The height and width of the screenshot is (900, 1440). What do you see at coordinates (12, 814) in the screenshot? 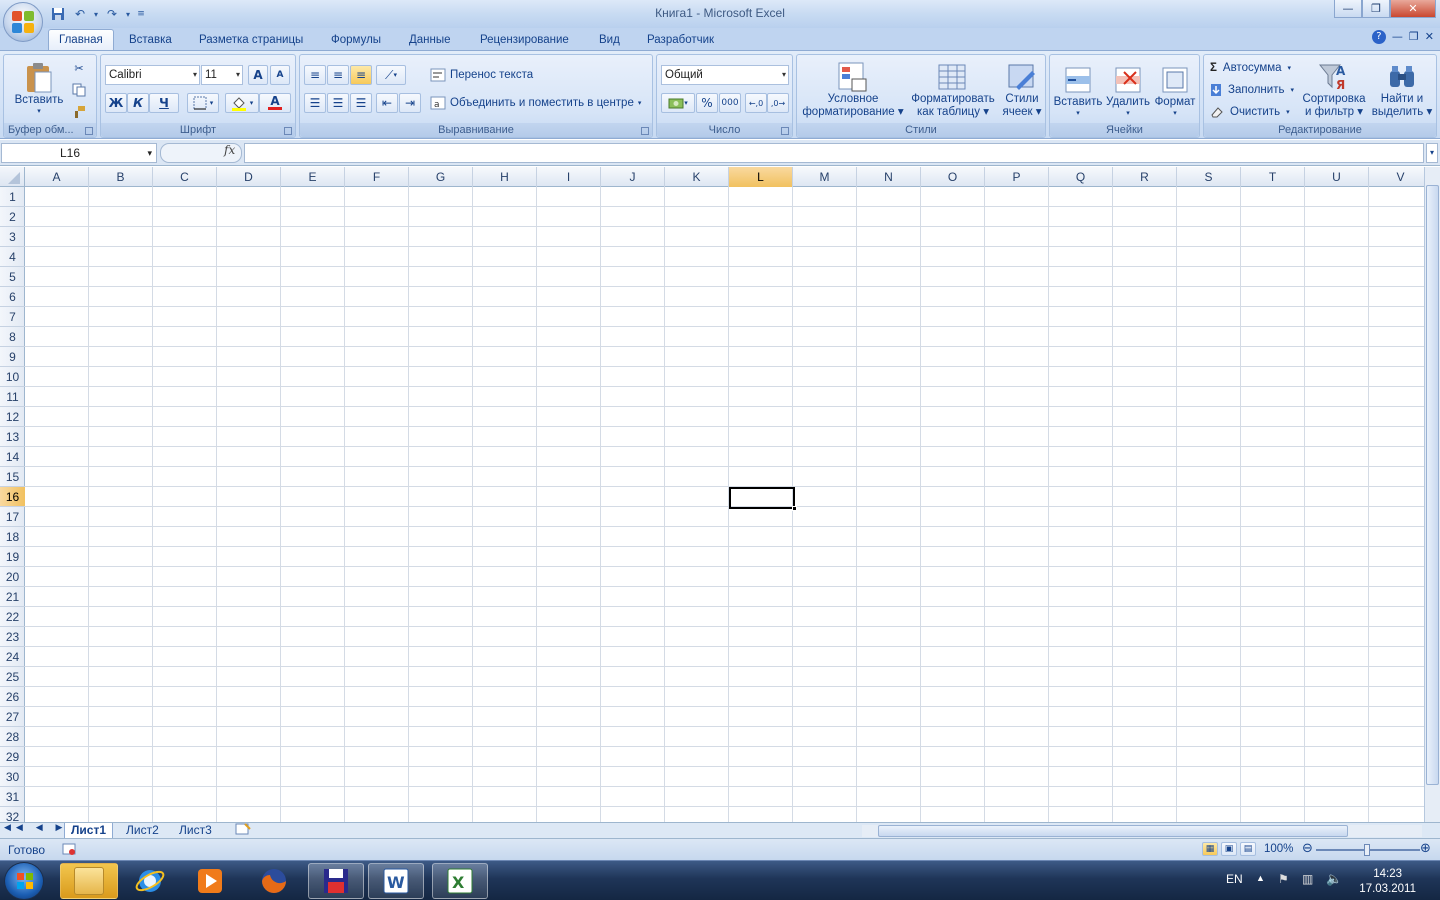
I see `row-header: 32` at bounding box center [12, 814].